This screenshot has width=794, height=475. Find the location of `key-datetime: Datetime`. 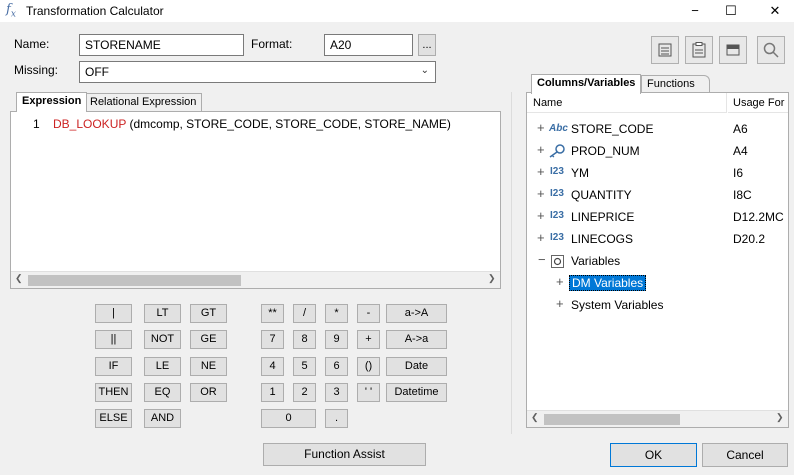

key-datetime: Datetime is located at coordinates (416, 392).